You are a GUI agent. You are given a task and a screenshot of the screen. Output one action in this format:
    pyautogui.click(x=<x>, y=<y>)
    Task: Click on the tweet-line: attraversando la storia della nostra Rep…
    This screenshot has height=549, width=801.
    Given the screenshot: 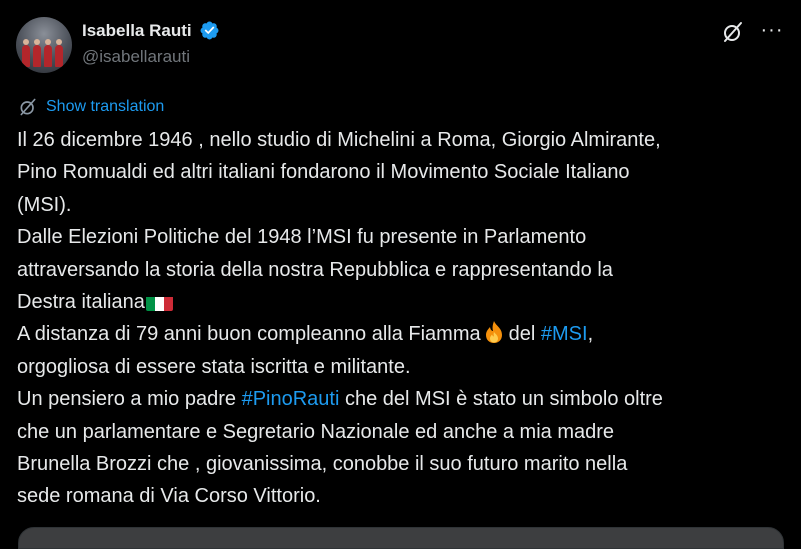 What is the action you would take?
    pyautogui.click(x=315, y=269)
    